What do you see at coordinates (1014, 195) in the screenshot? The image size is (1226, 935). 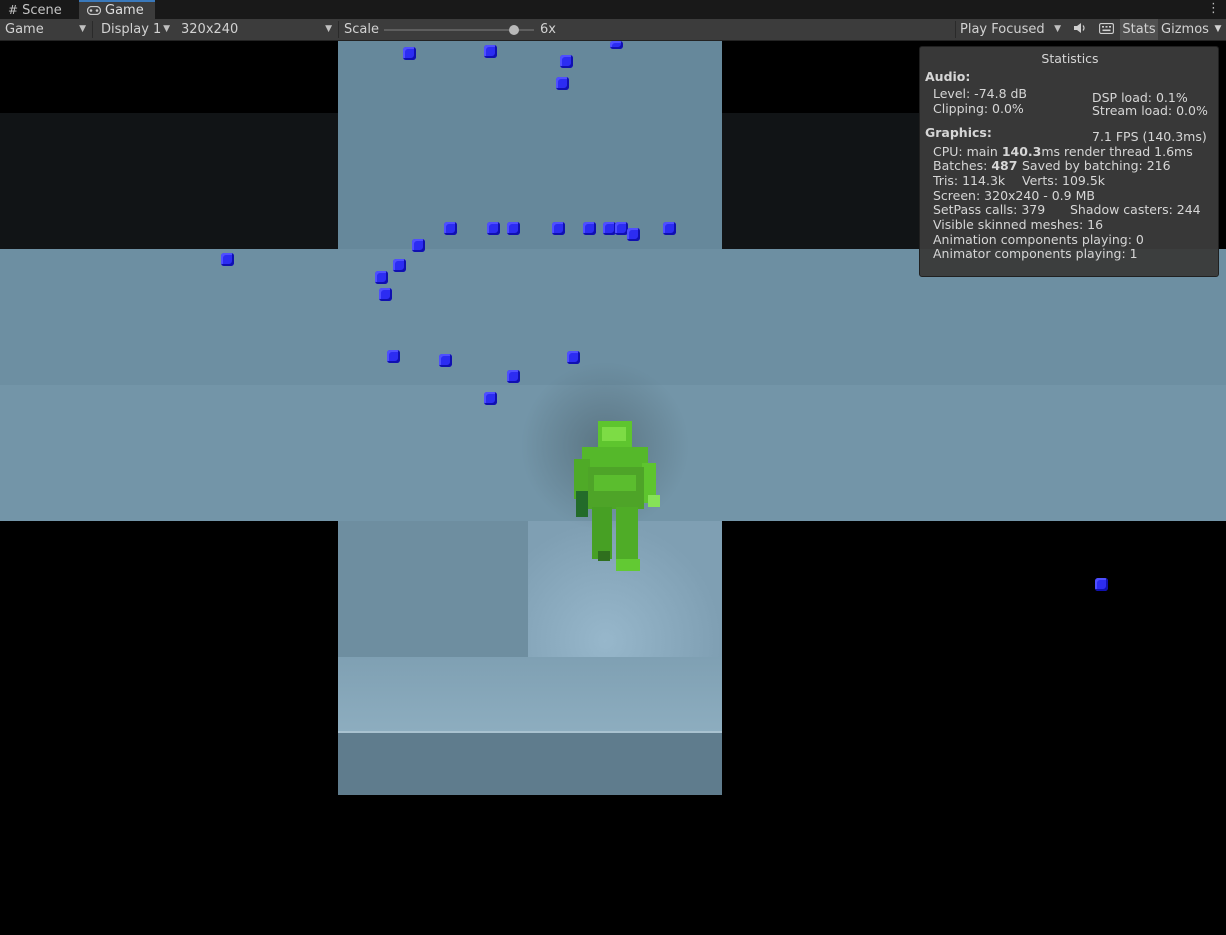 I see `screen-info: Screen: 320x240 - 0.9 MB` at bounding box center [1014, 195].